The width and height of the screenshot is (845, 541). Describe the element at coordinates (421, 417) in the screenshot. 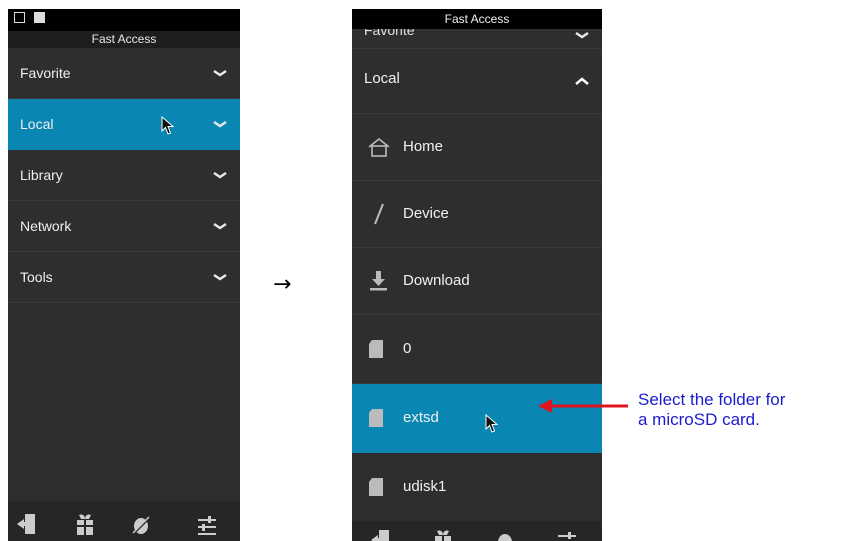

I see `list-item-label: extsd` at that location.